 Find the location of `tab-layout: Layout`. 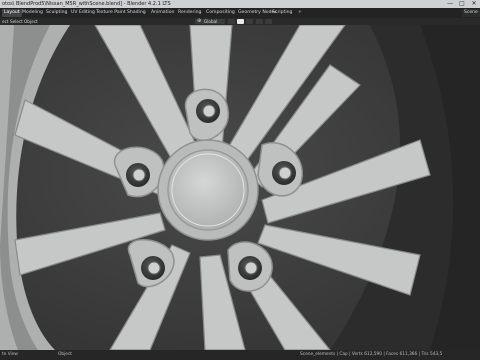

tab-layout: Layout is located at coordinates (12, 13).